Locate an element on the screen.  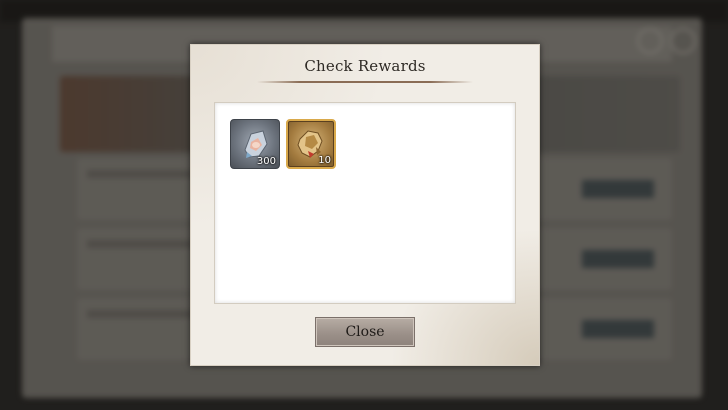
reward-item: 300 is located at coordinates (255, 144).